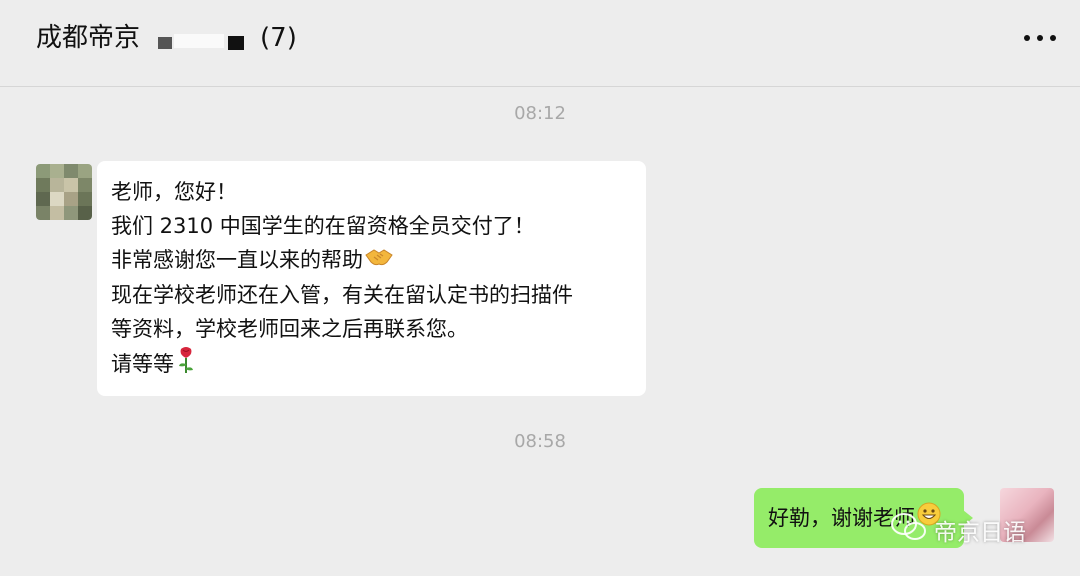  Describe the element at coordinates (174, 192) in the screenshot. I see `message-line: 老师，您好！` at that location.